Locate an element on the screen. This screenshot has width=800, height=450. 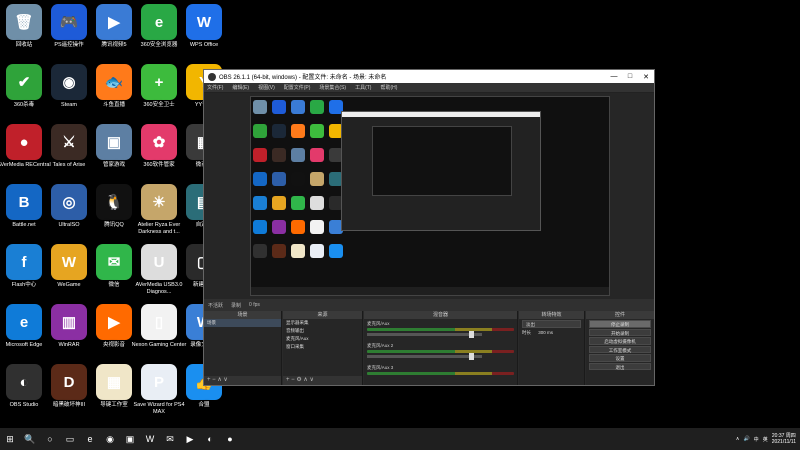
close-button: ✕ is located at coordinates (646, 77).